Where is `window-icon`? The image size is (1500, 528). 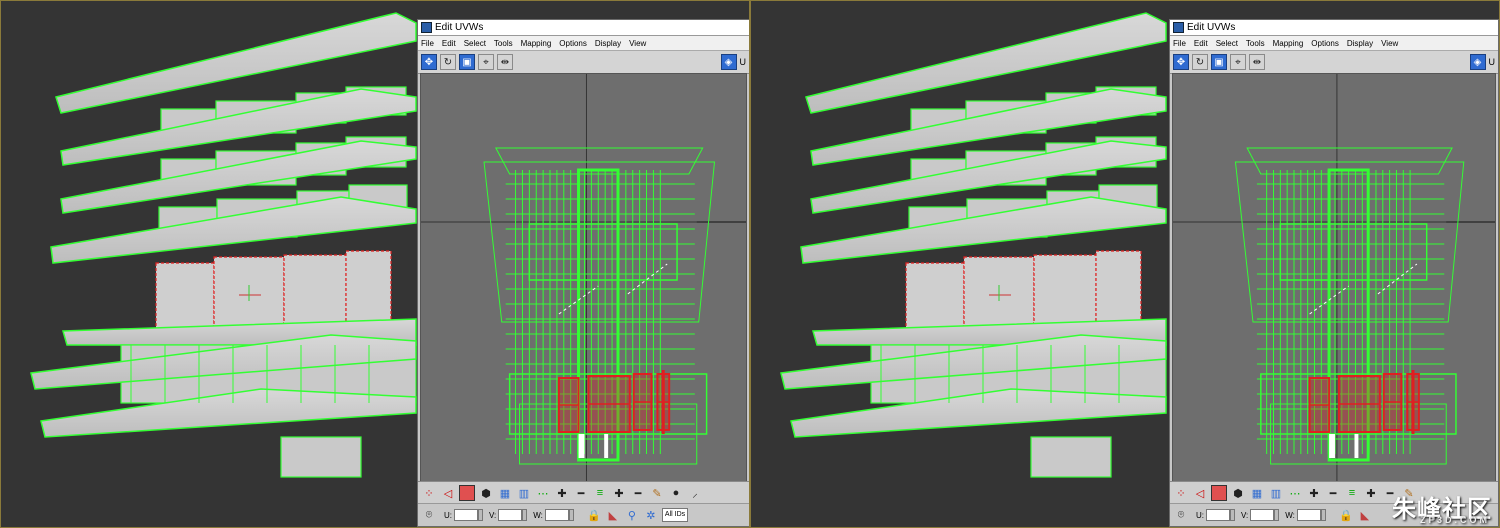
window-icon is located at coordinates (1178, 27).